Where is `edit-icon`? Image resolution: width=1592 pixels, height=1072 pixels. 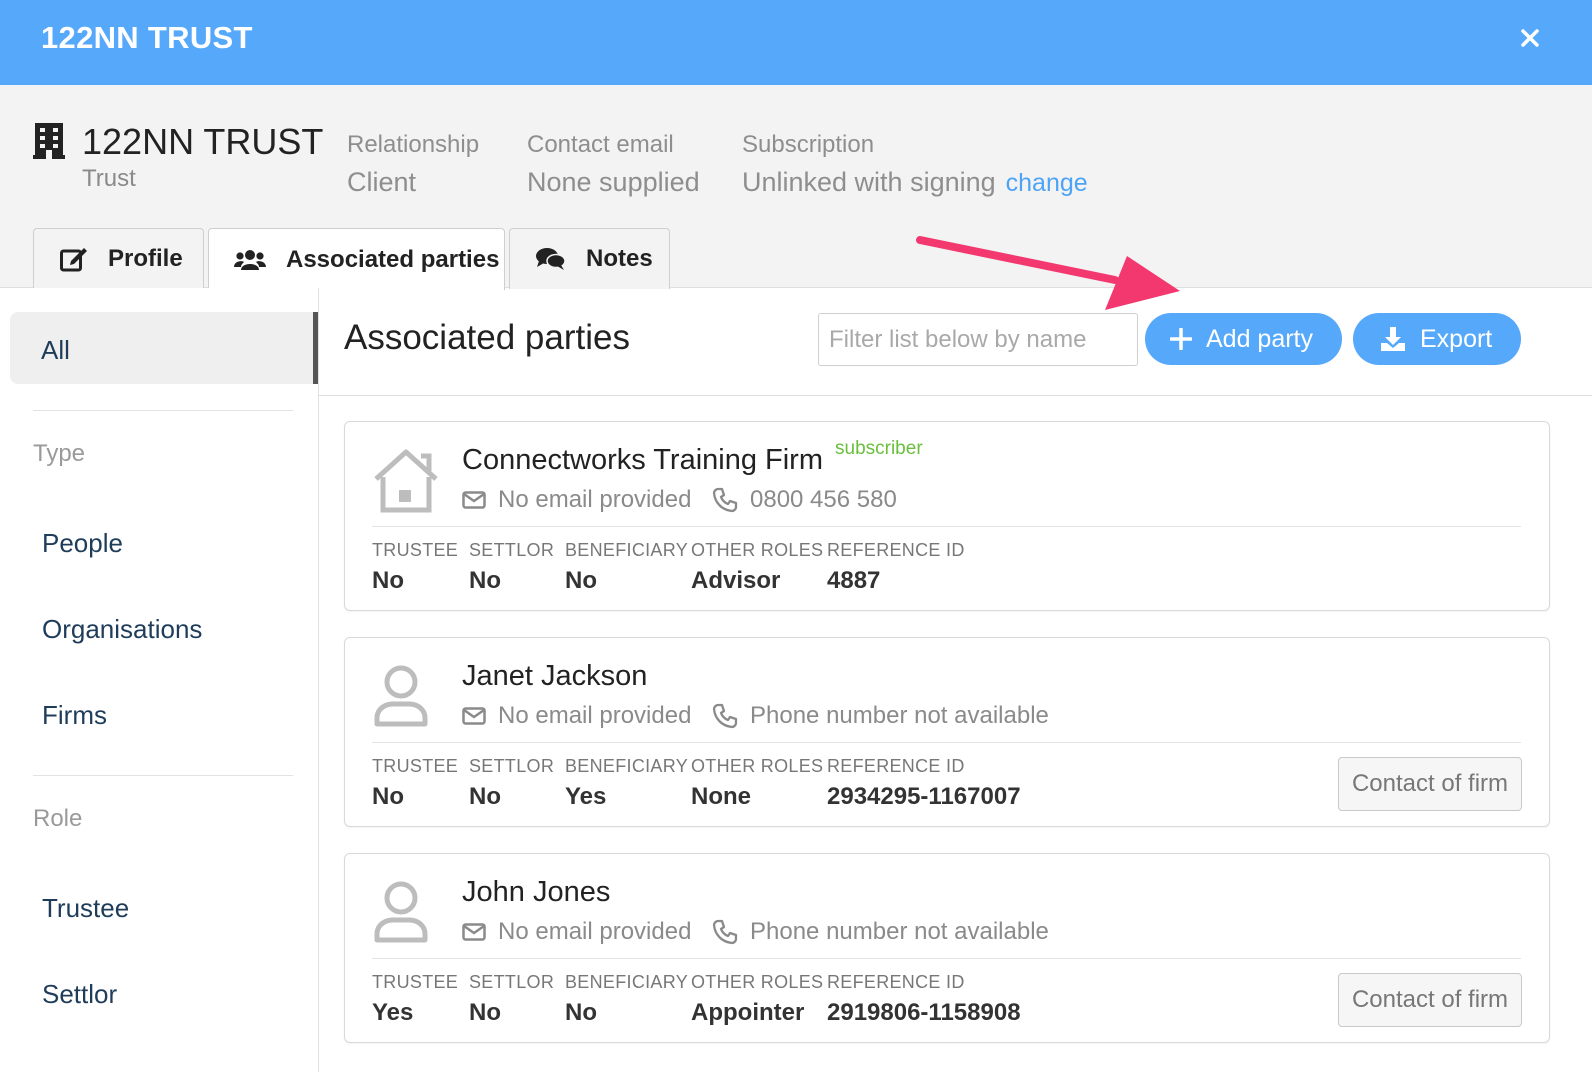 edit-icon is located at coordinates (73, 260).